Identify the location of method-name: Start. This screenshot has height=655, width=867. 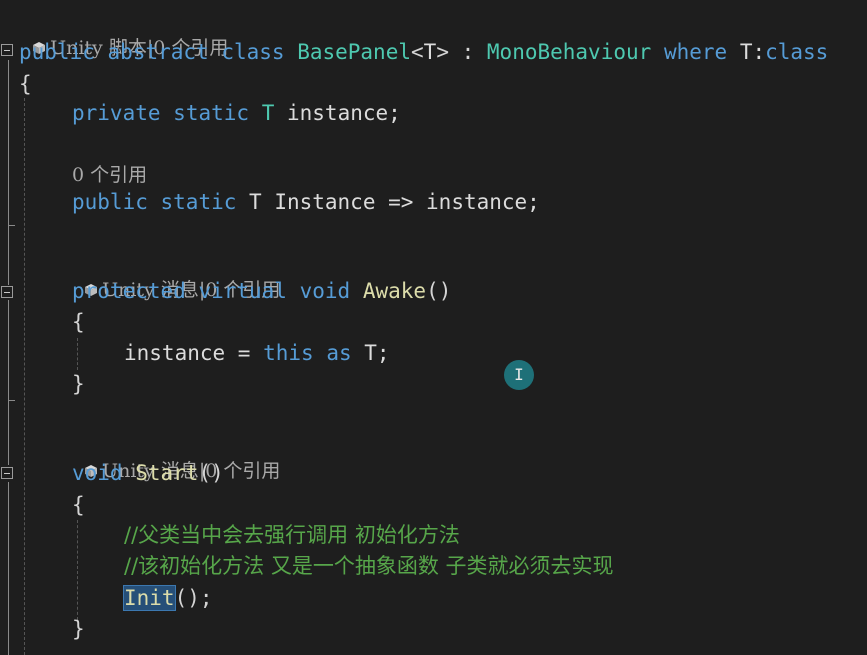
(167, 473).